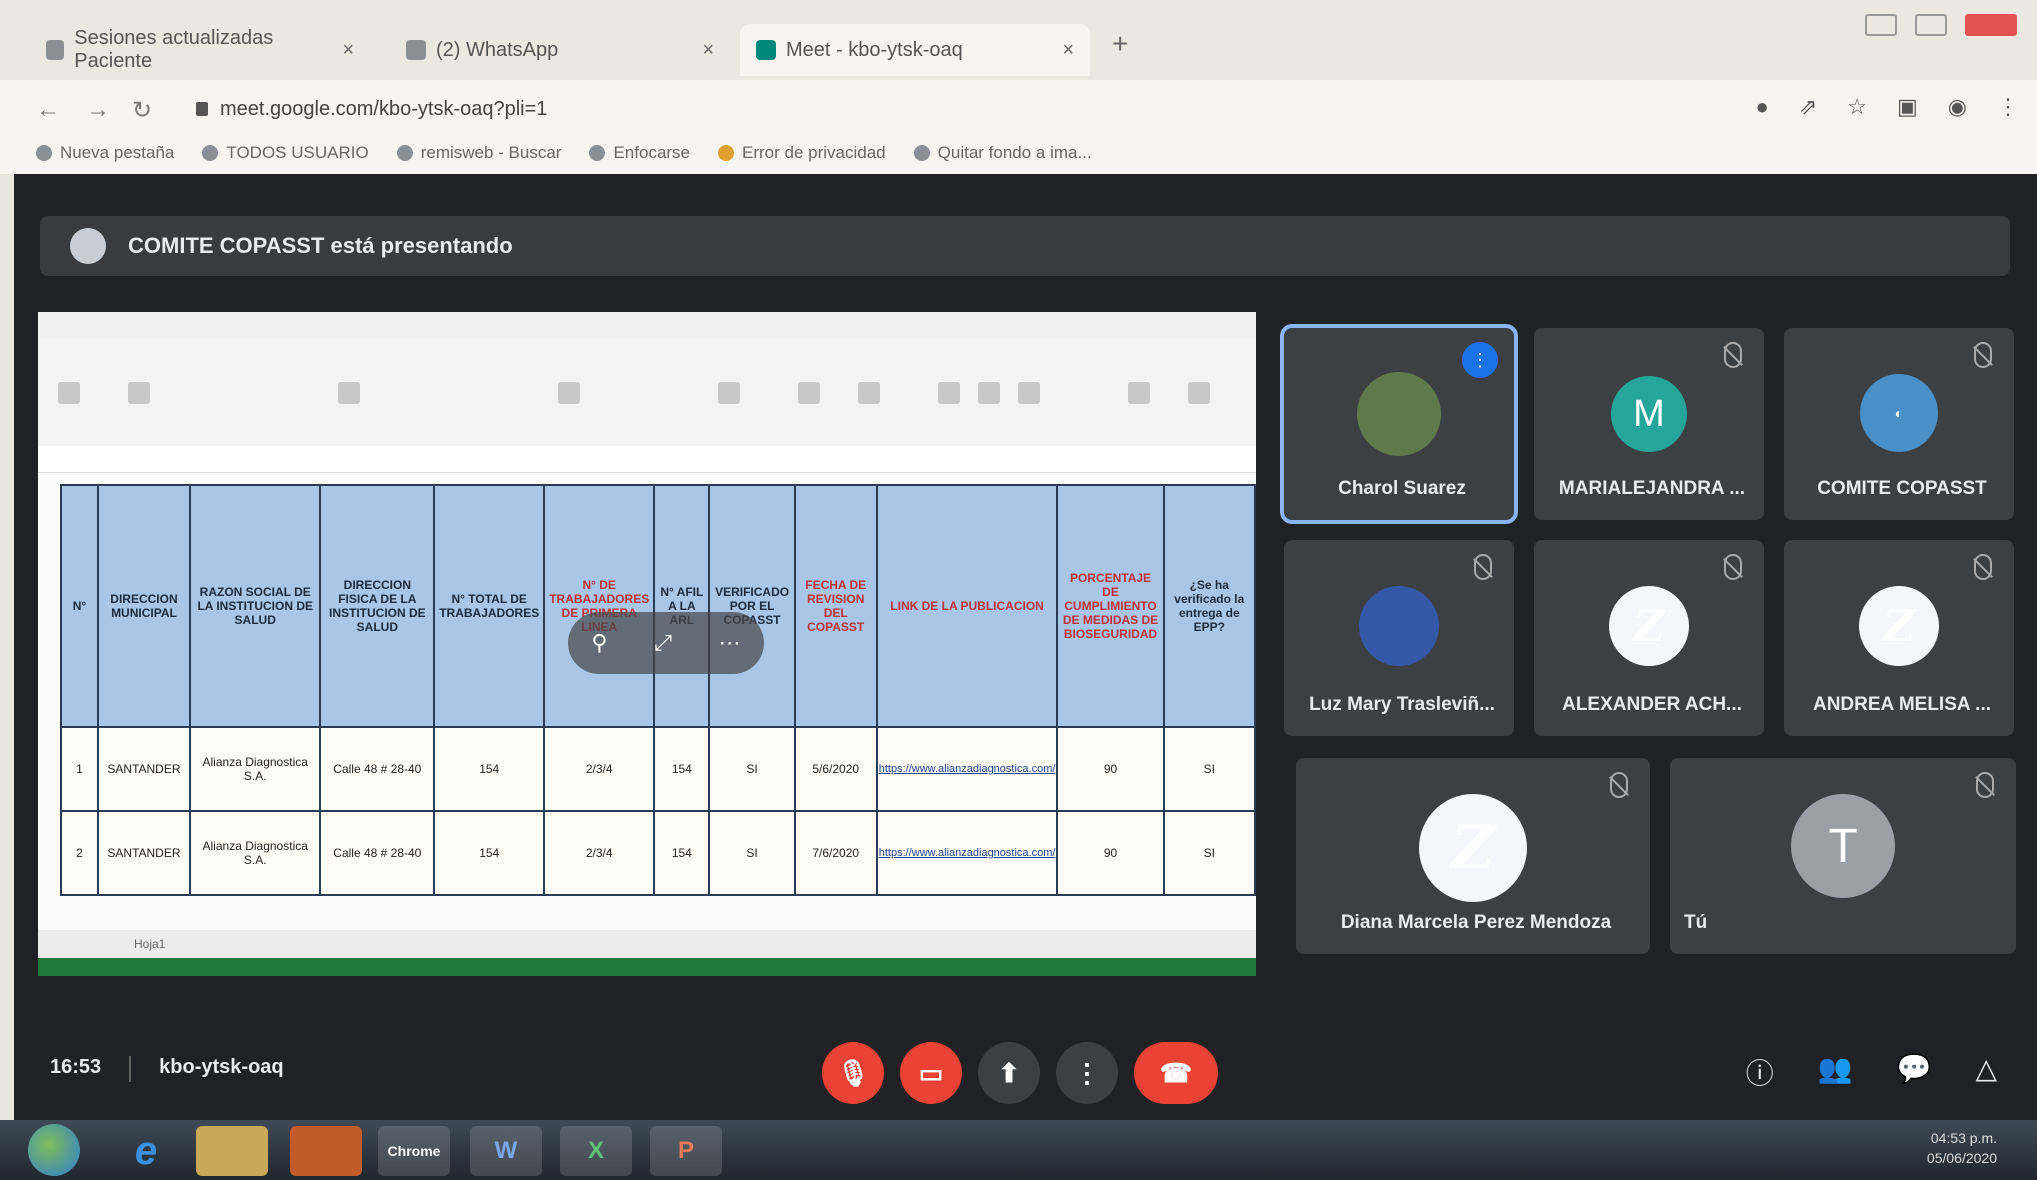  Describe the element at coordinates (149, 944) in the screenshot. I see `sheet-tab: Hoja1` at that location.